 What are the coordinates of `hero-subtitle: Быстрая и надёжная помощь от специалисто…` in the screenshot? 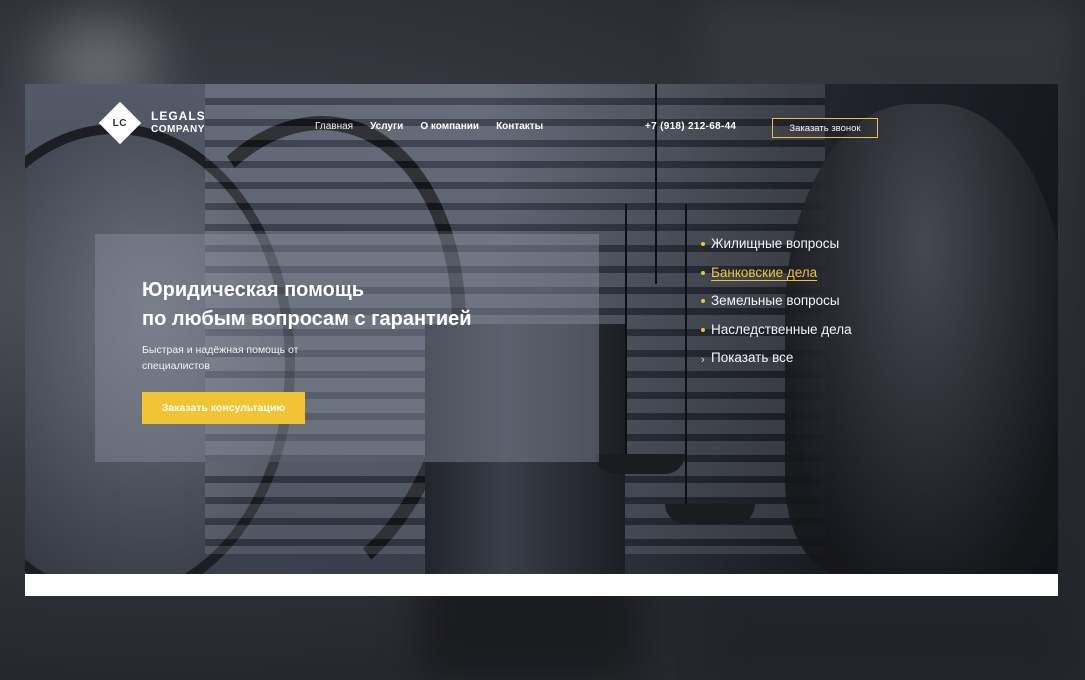 It's located at (220, 358).